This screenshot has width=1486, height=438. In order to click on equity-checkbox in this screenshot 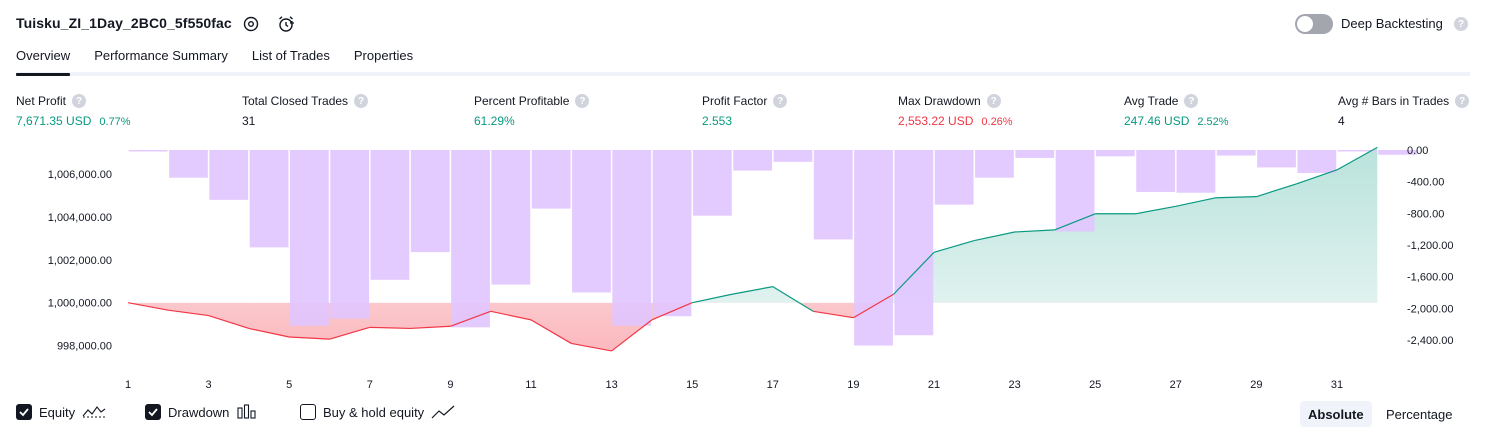, I will do `click(24, 412)`.